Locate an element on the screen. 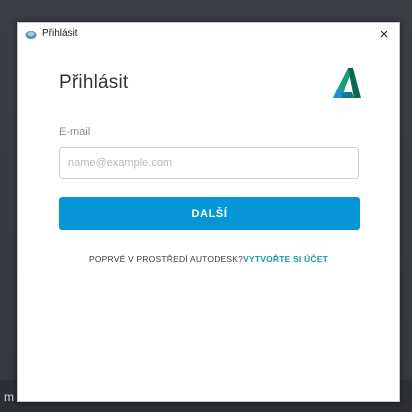 The height and width of the screenshot is (412, 412). new-user-text: POPRVÉ V PROSTŘEDÍ AUTODESK? is located at coordinates (166, 259).